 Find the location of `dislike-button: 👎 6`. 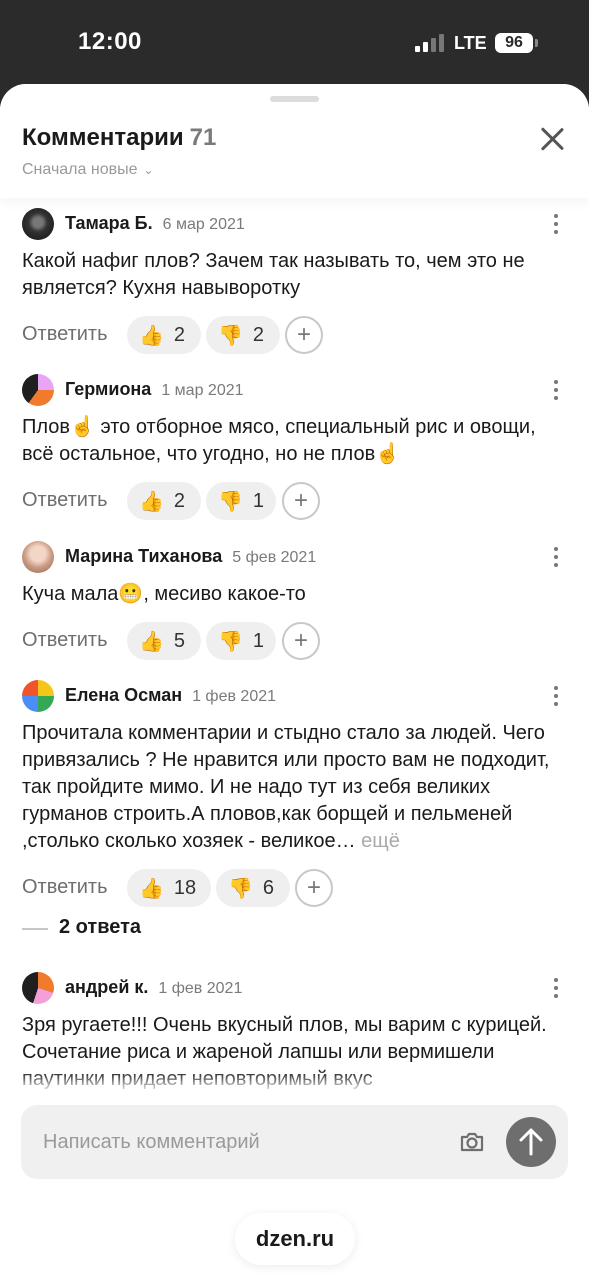

dislike-button: 👎 6 is located at coordinates (253, 888).